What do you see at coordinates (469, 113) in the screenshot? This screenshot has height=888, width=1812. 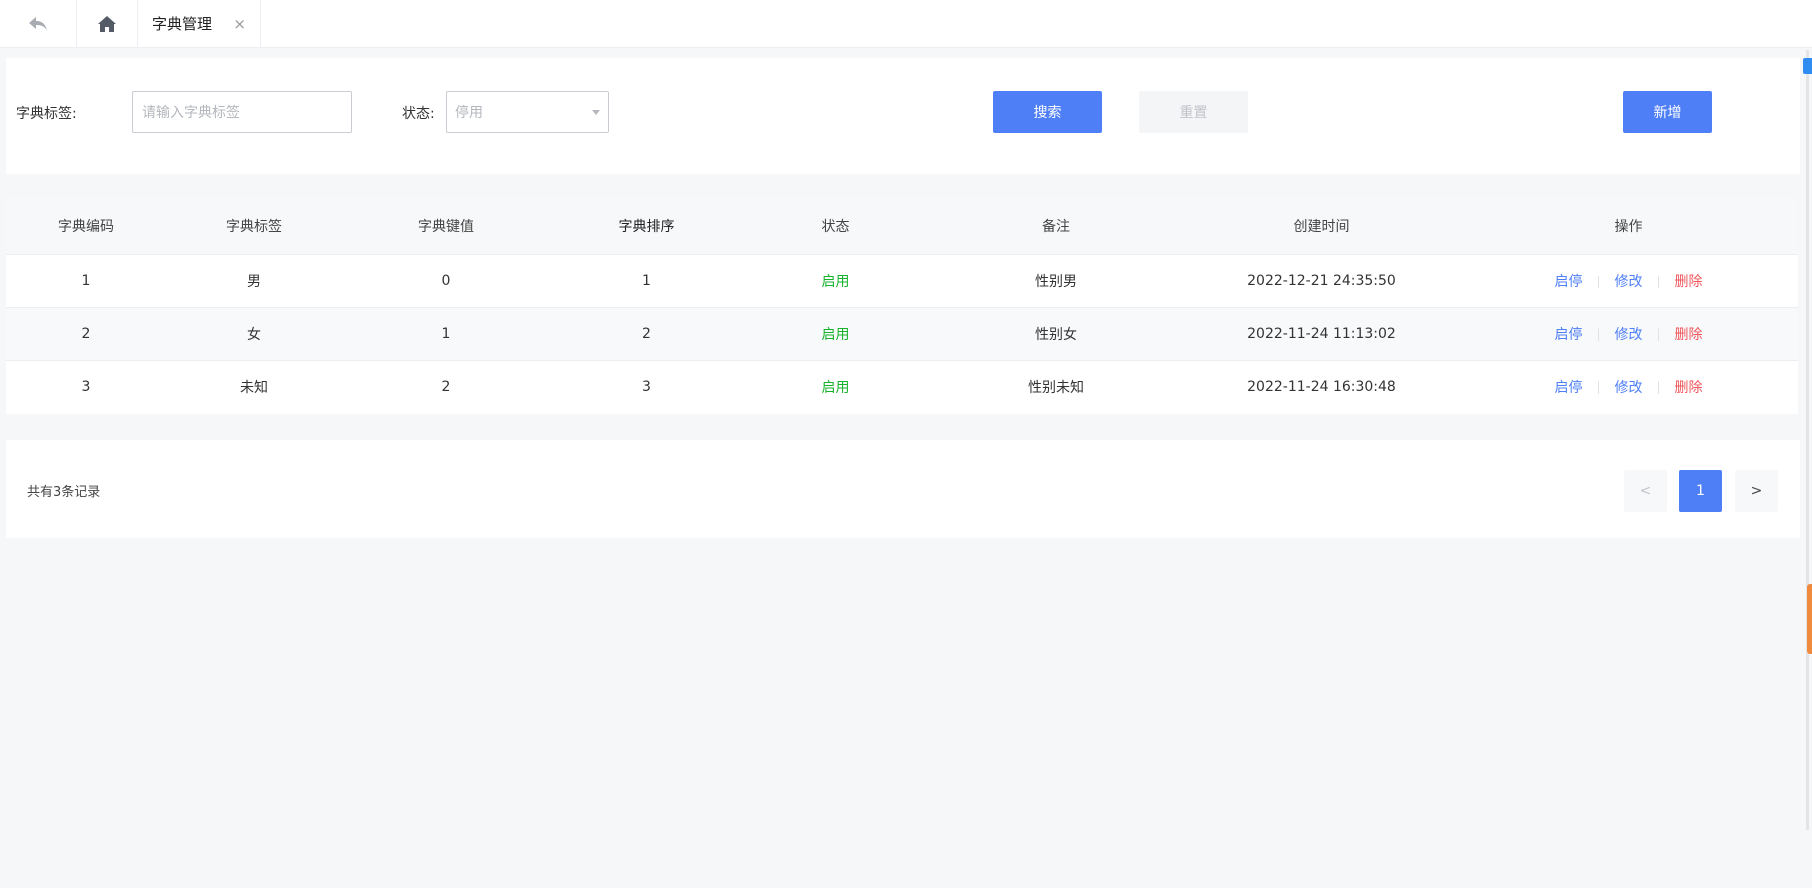 I see `status-select-value: 停用` at bounding box center [469, 113].